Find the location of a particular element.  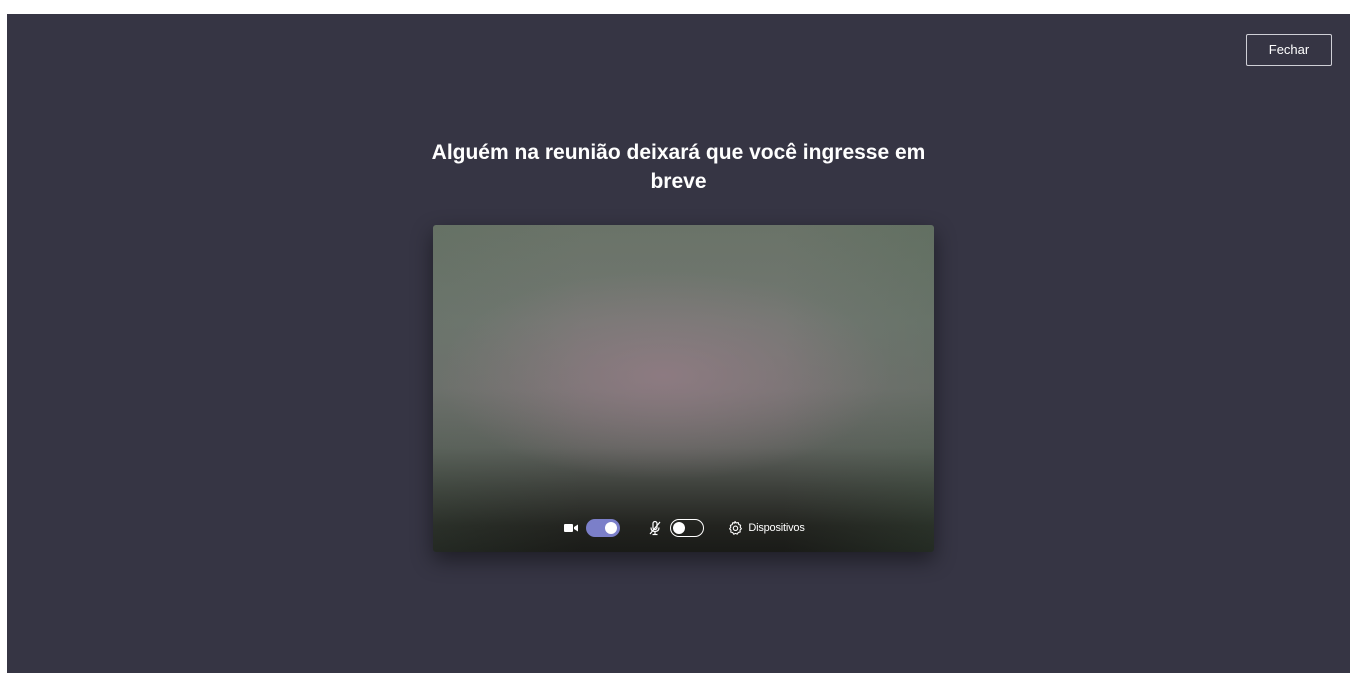

microphone-off-icon is located at coordinates (655, 528).